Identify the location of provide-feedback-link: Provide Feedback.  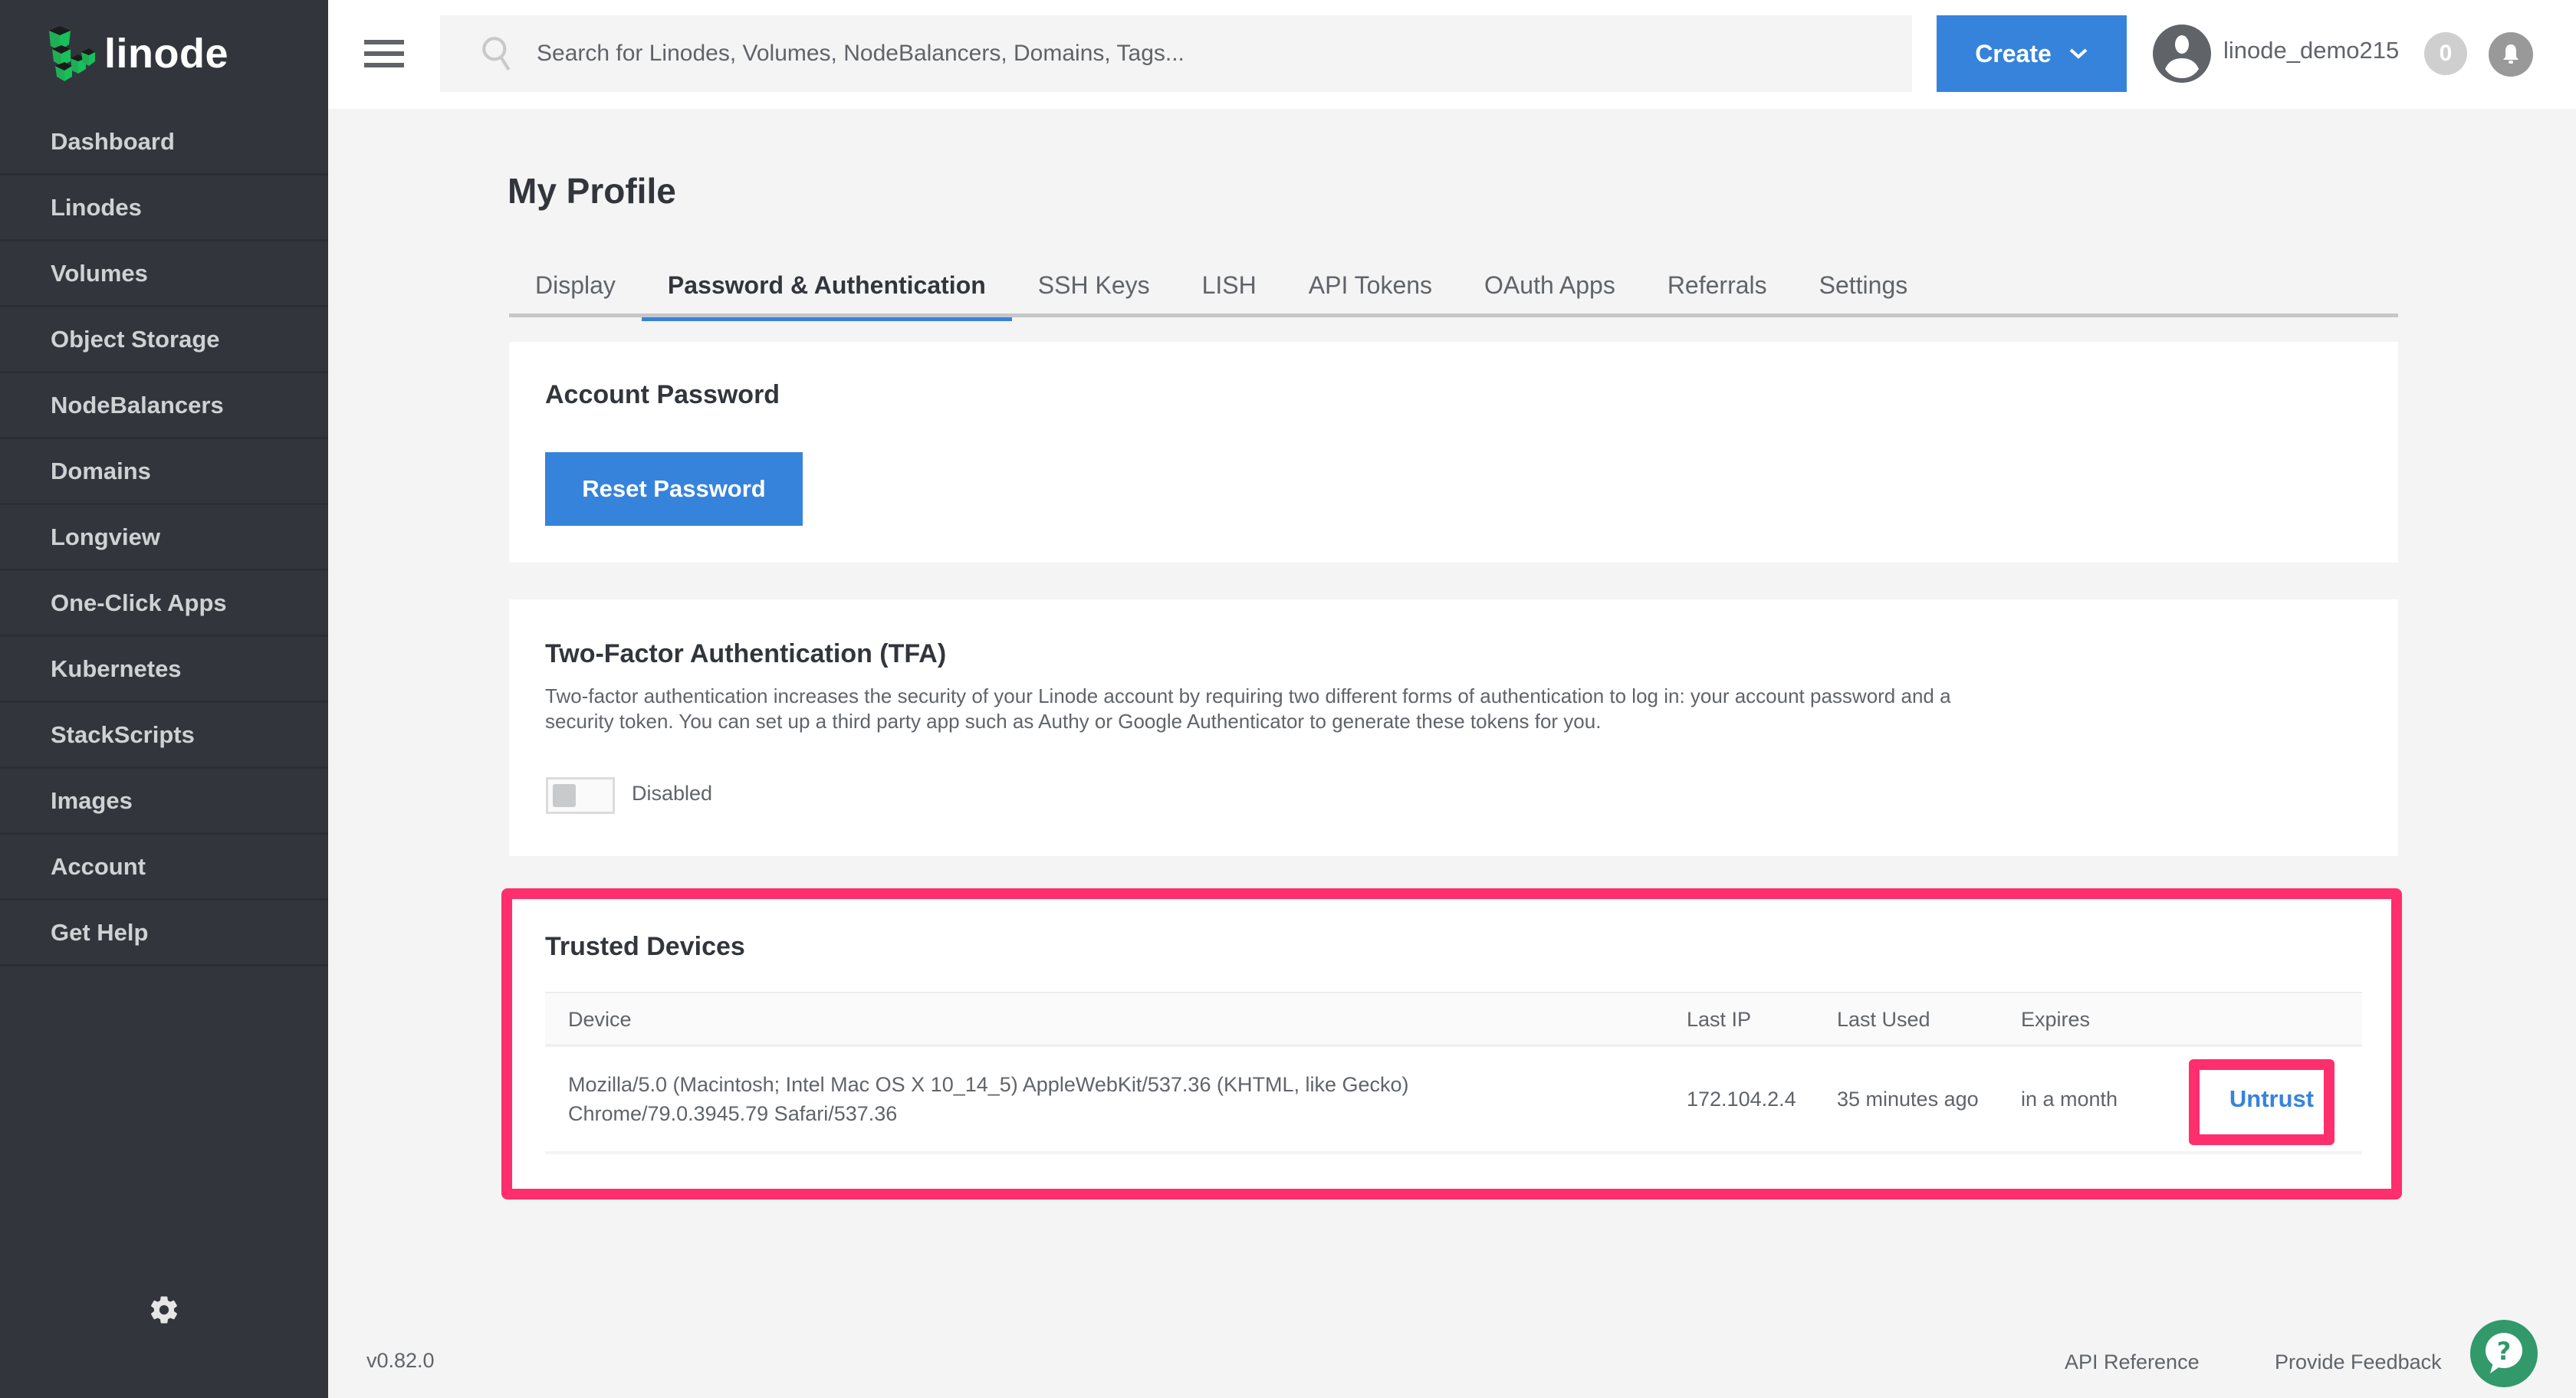
(2358, 1362).